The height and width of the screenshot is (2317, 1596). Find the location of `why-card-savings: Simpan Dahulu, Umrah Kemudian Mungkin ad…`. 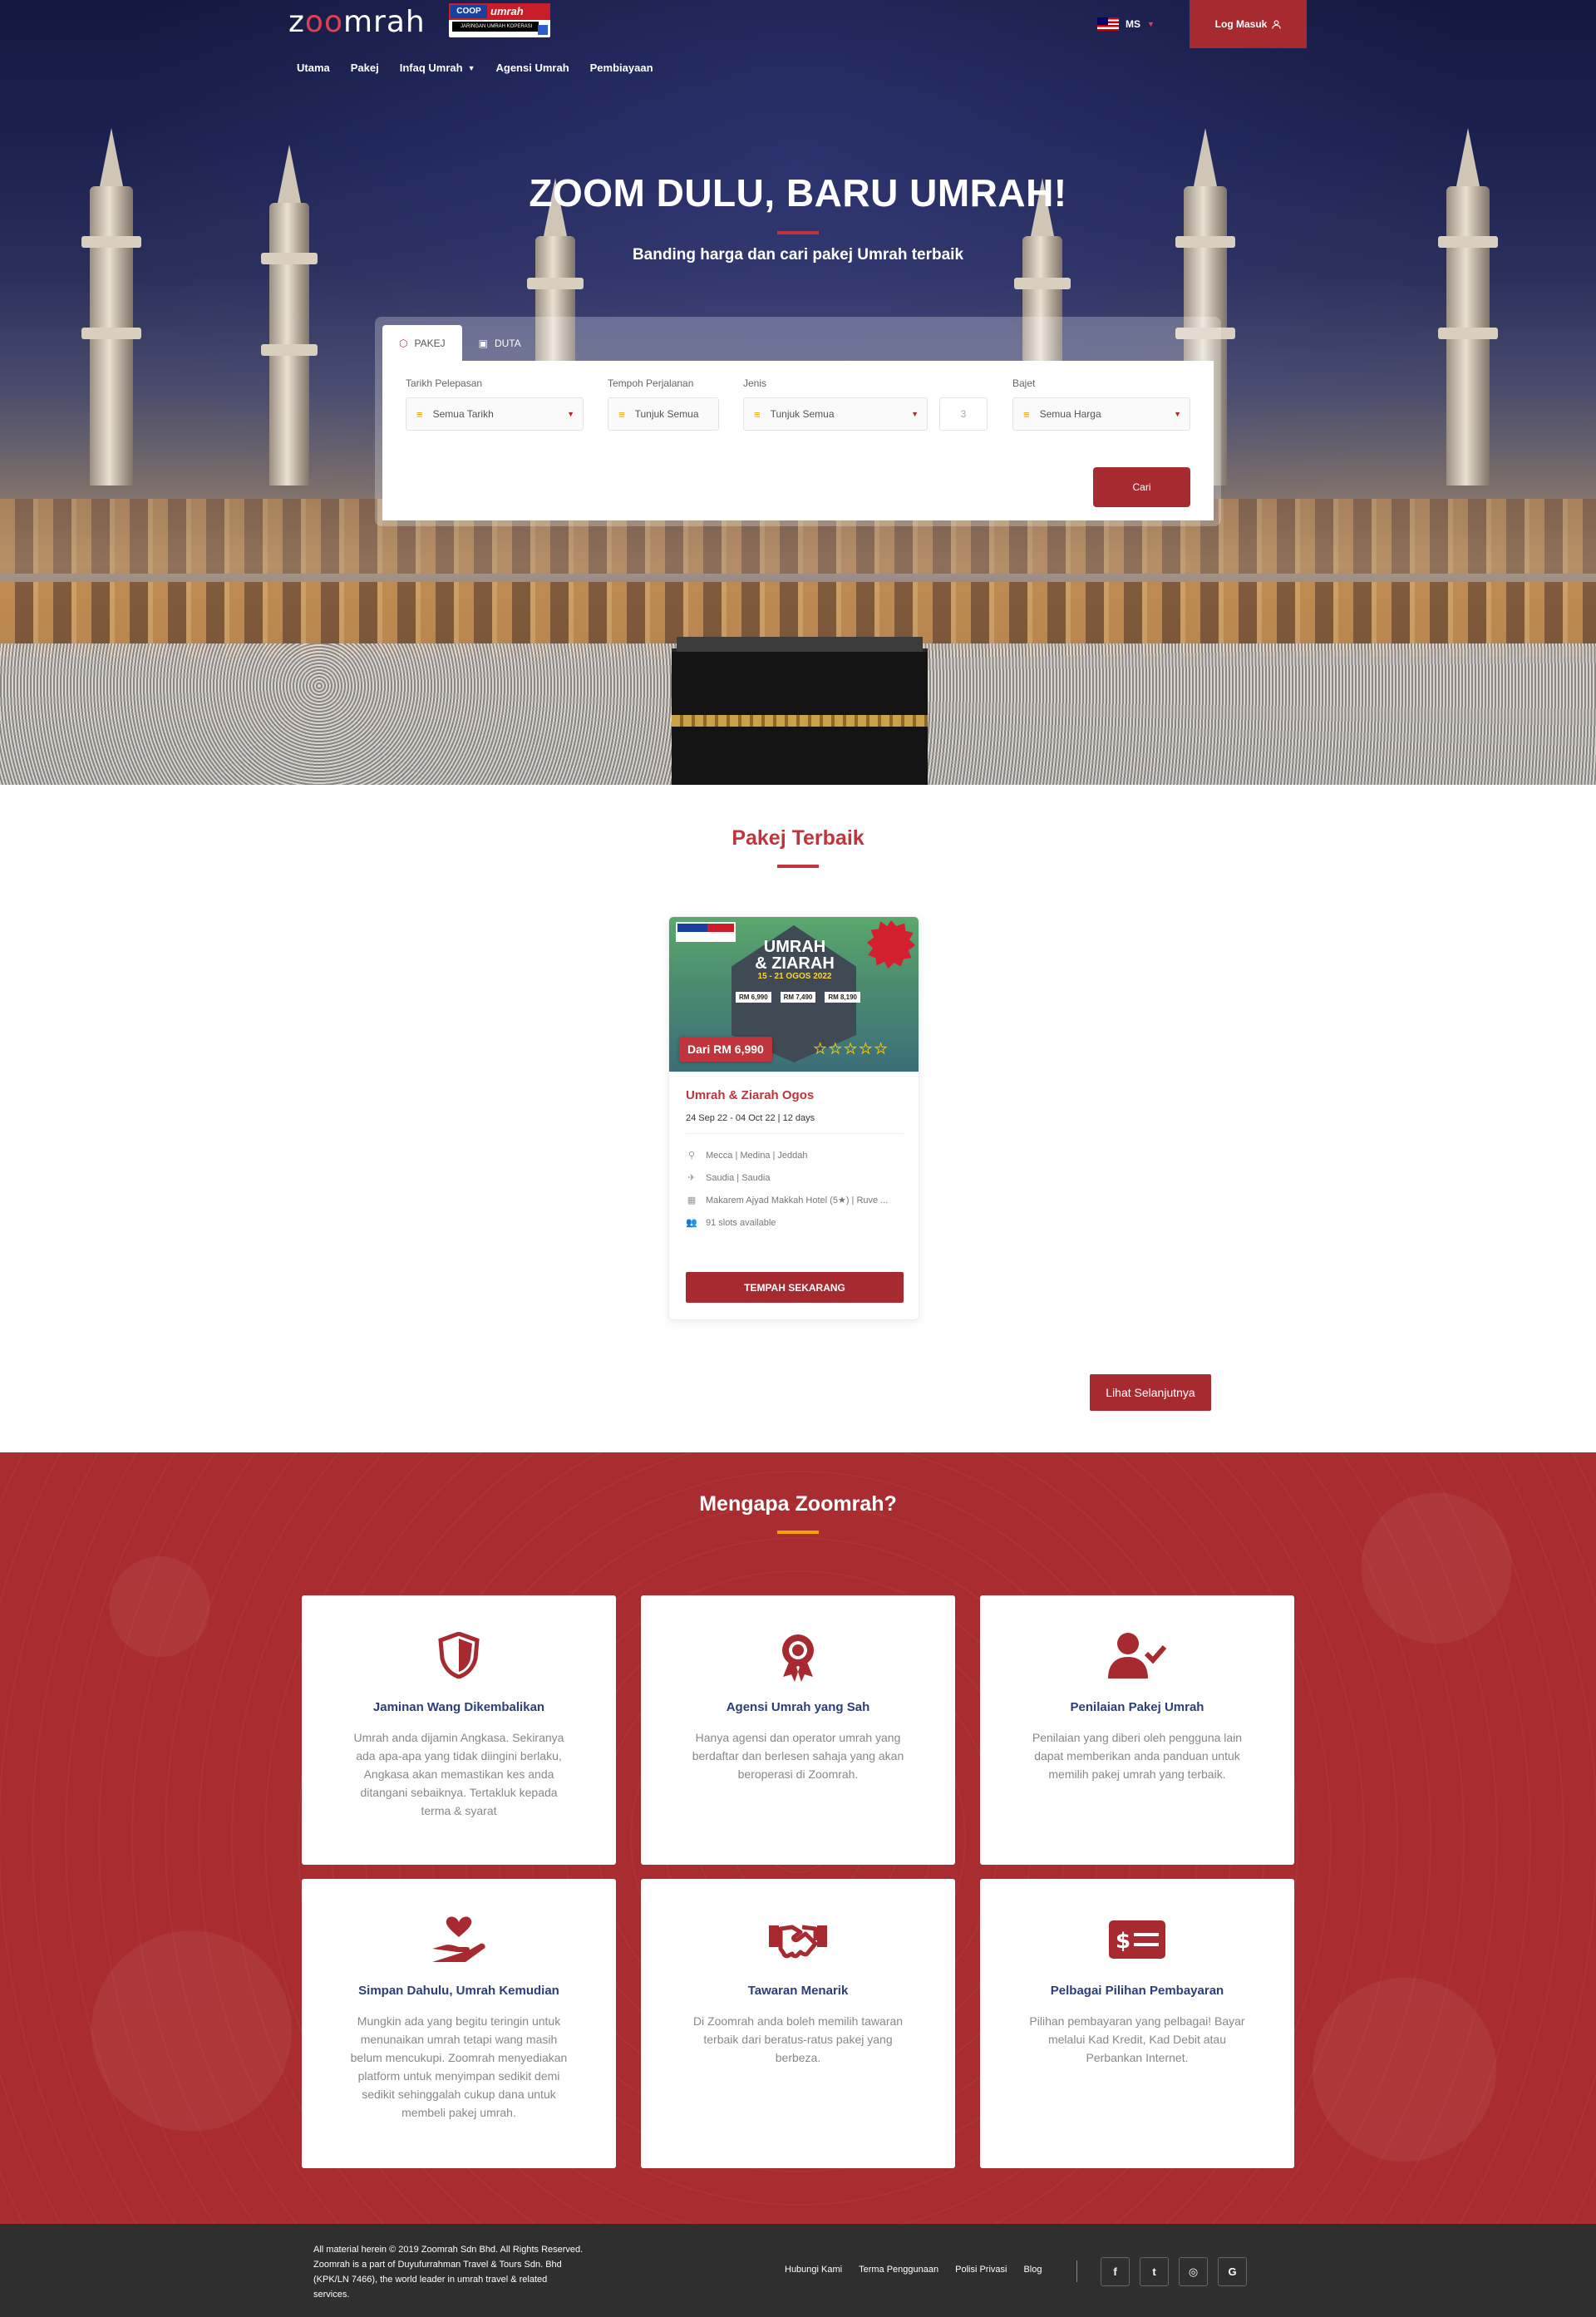

why-card-savings: Simpan Dahulu, Umrah Kemudian Mungkin ad… is located at coordinates (459, 2023).